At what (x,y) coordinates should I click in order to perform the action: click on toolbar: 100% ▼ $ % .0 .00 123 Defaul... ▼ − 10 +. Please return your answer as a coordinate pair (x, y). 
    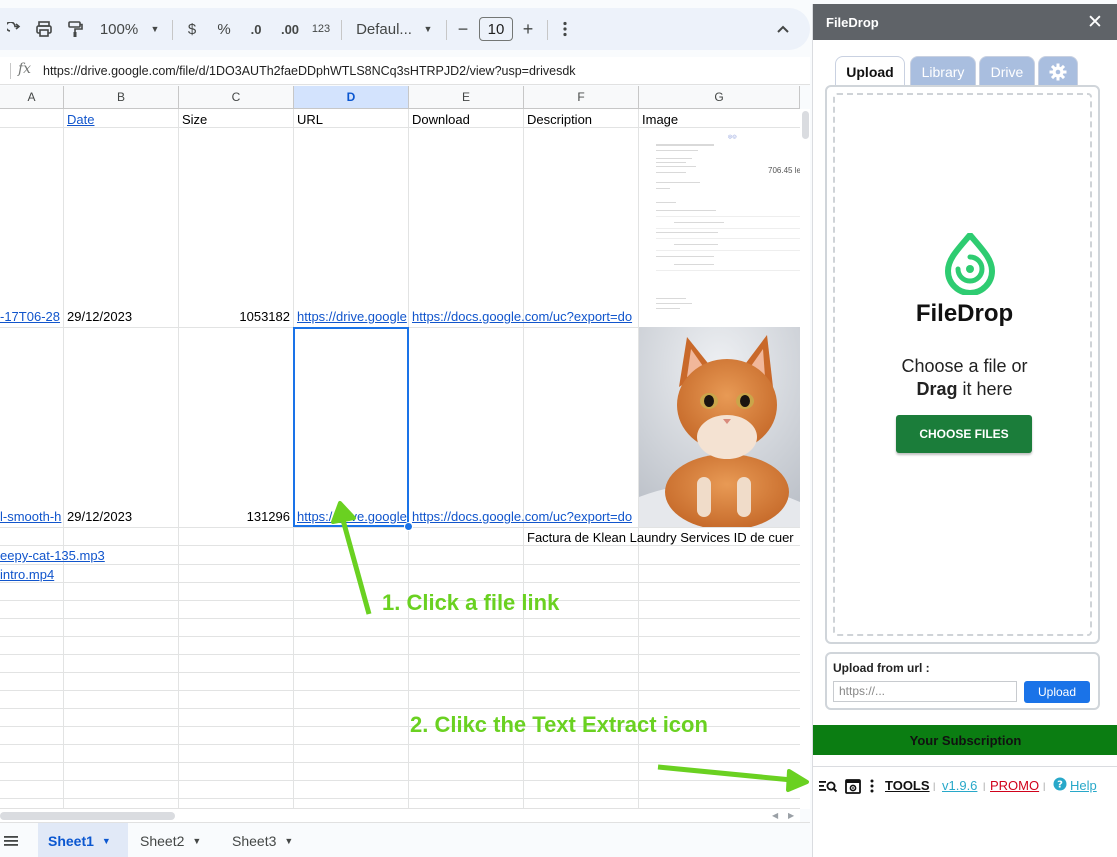
    Looking at the image, I should click on (405, 29).